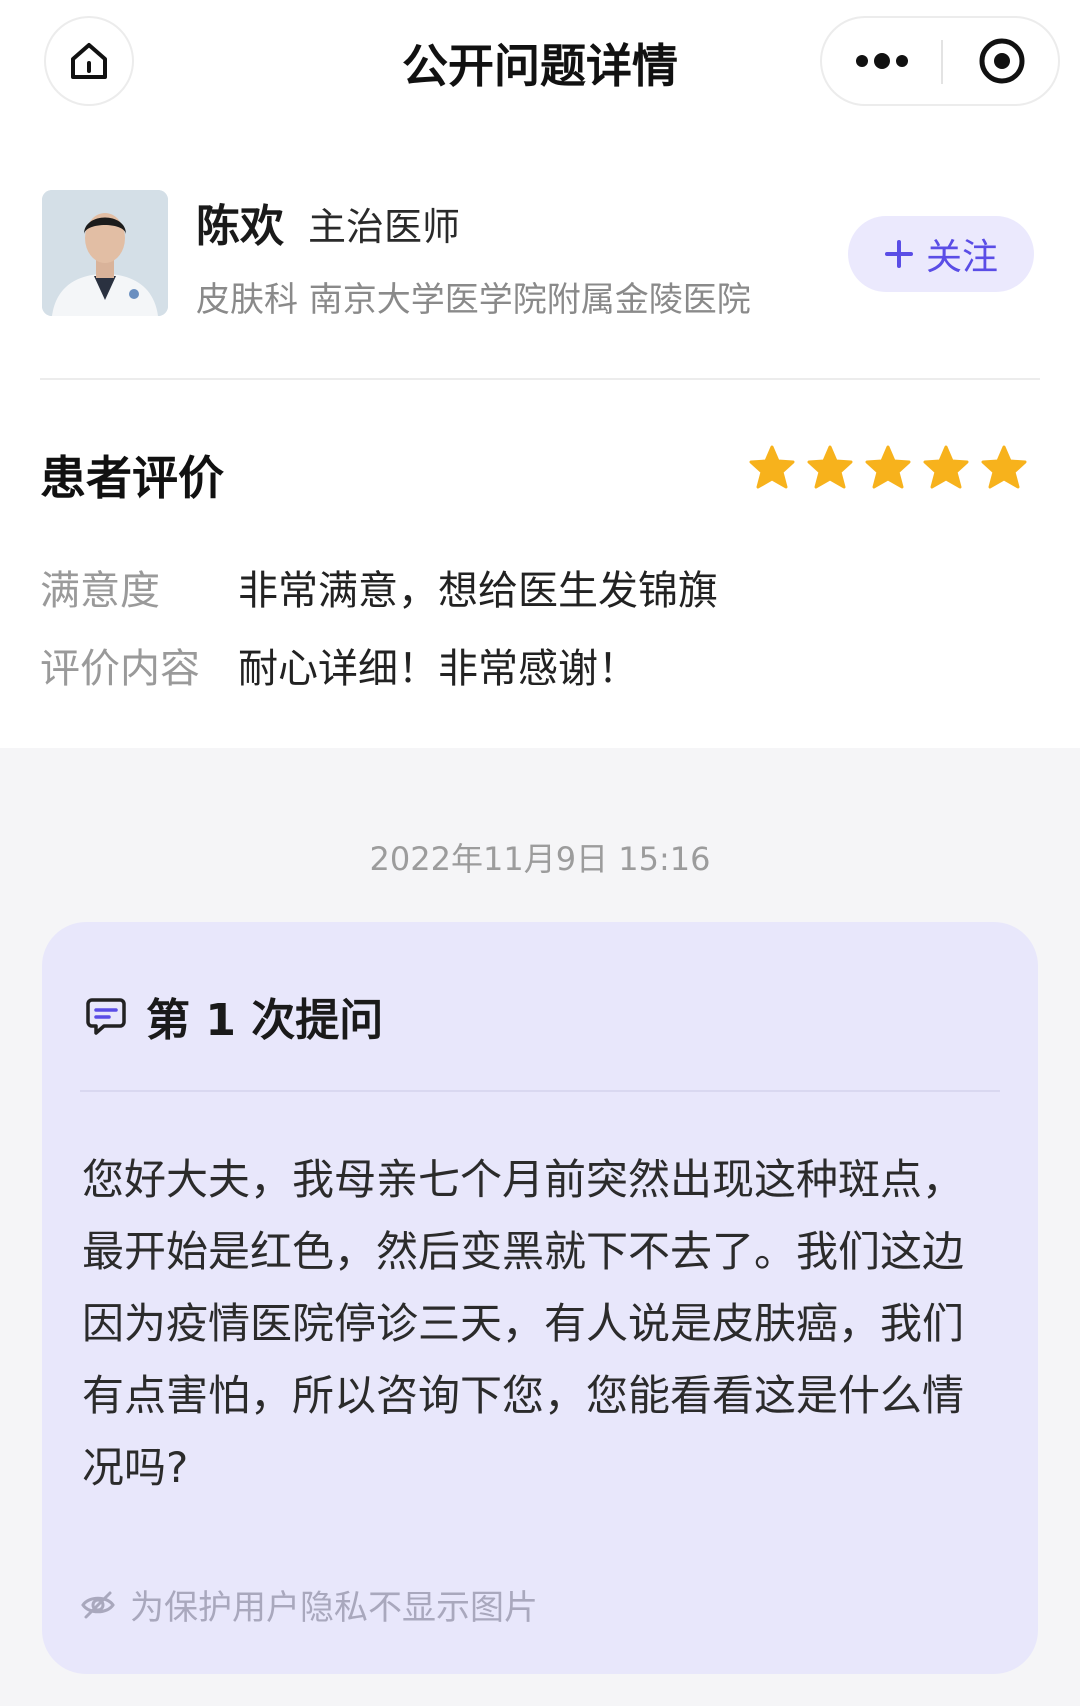  Describe the element at coordinates (265, 1020) in the screenshot. I see `question-title: 第 1 次提问` at that location.